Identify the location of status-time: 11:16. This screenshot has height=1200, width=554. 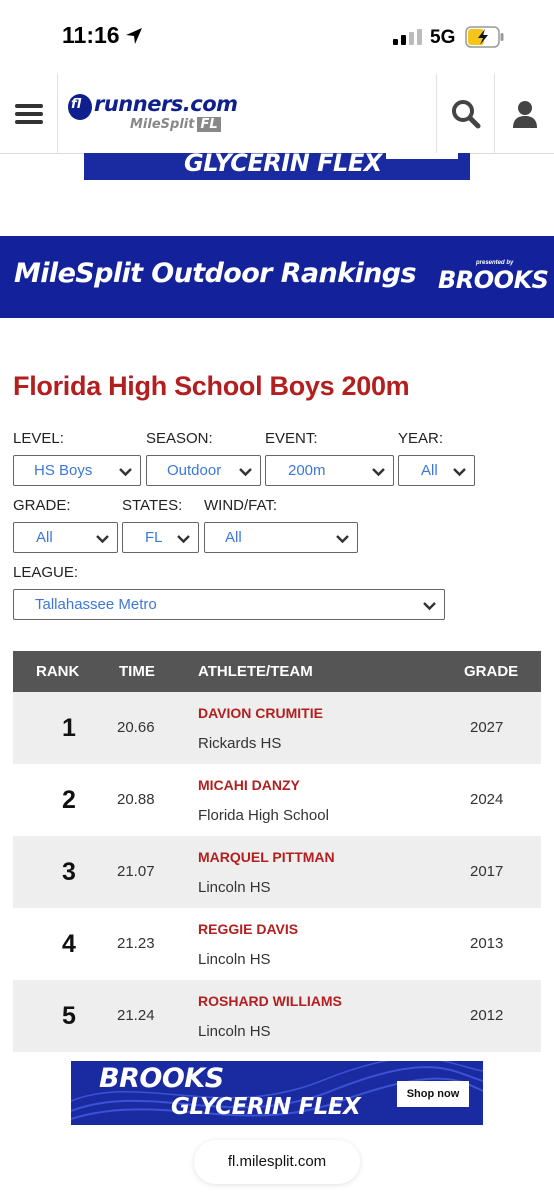
(91, 35).